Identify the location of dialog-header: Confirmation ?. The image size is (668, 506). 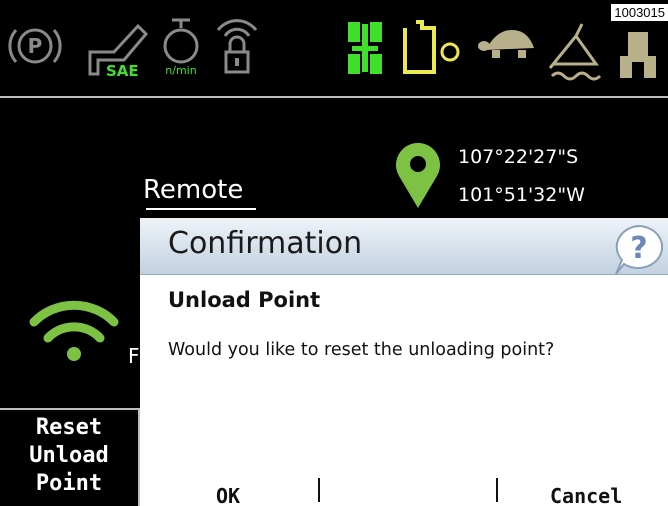
(404, 246).